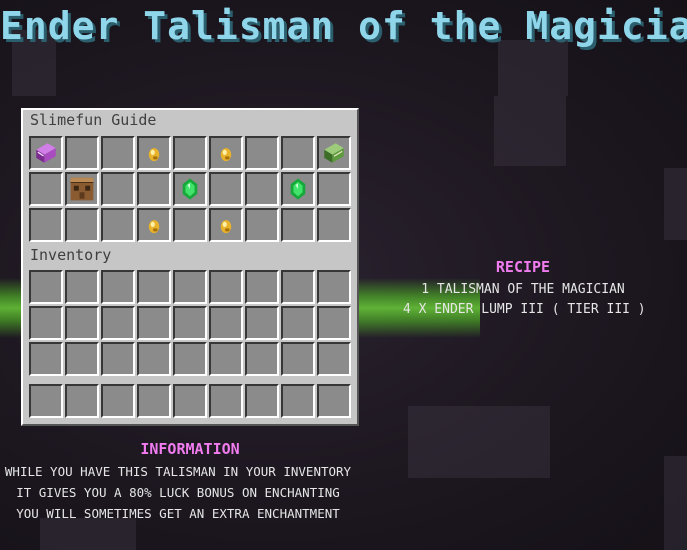  I want to click on information-heading: INFORMATION, so click(190, 449).